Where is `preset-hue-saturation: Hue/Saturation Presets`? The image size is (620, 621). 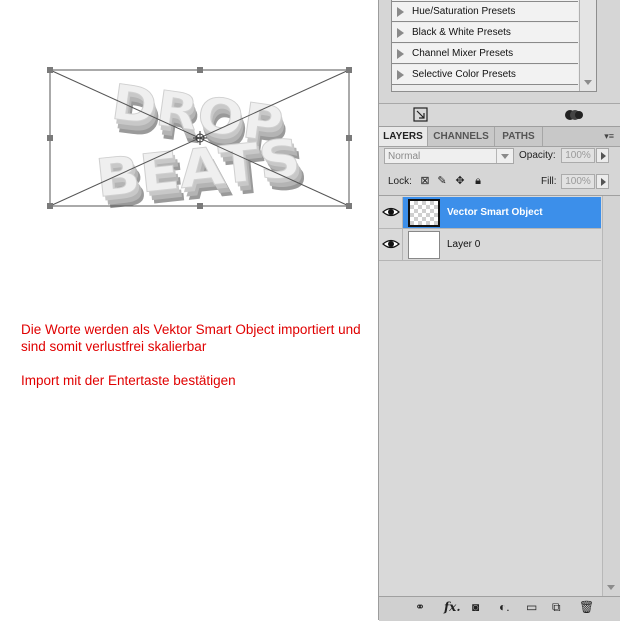 preset-hue-saturation: Hue/Saturation Presets is located at coordinates (485, 12).